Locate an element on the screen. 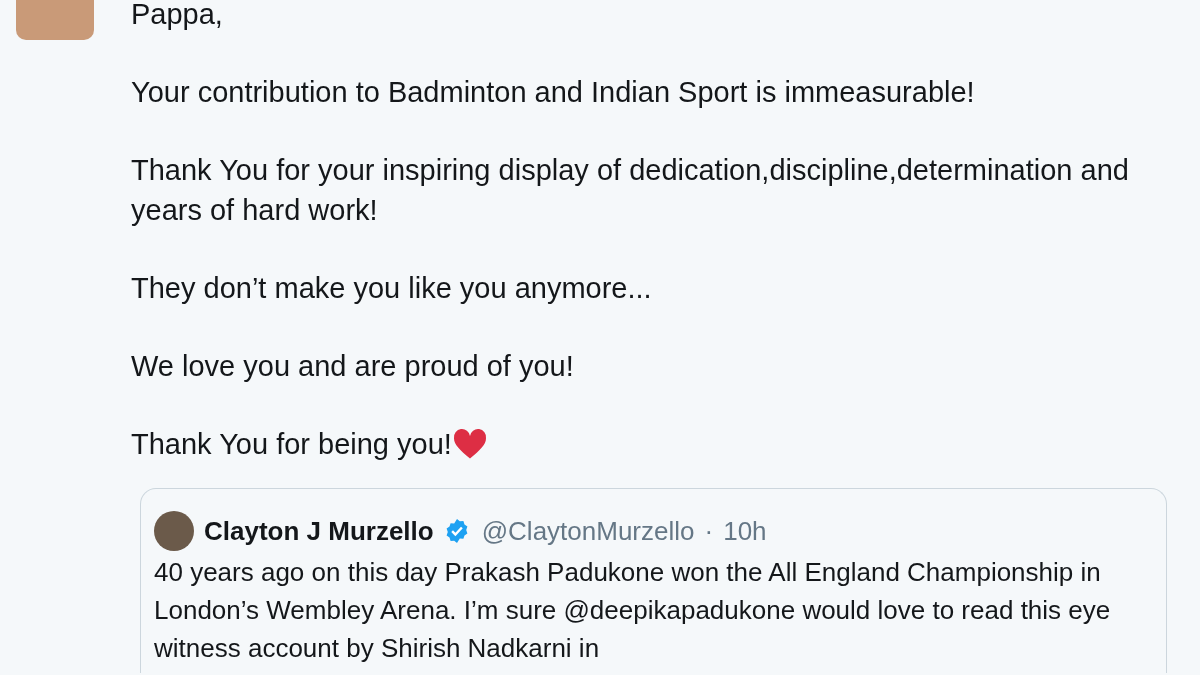  tweet-paragraph: Thank You for being you! is located at coordinates (291, 444).